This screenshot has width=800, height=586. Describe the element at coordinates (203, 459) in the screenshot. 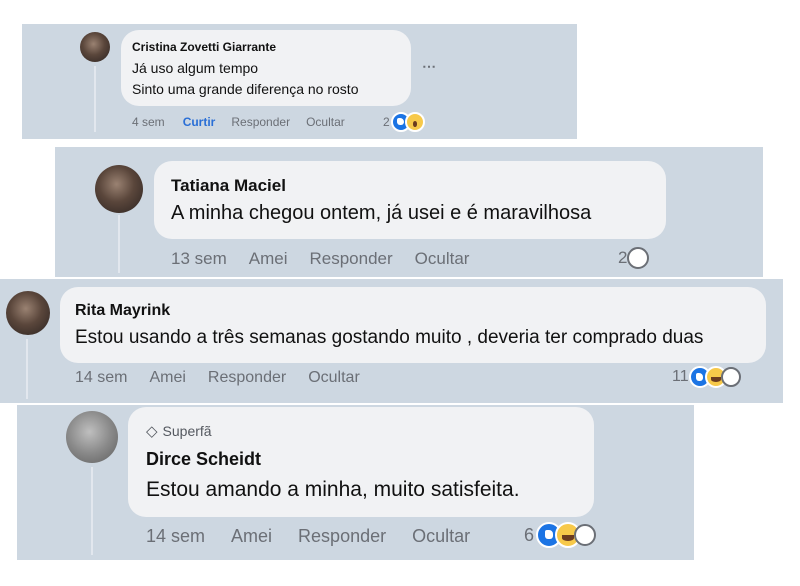

I see `comment-author: Dirce Scheidt` at that location.